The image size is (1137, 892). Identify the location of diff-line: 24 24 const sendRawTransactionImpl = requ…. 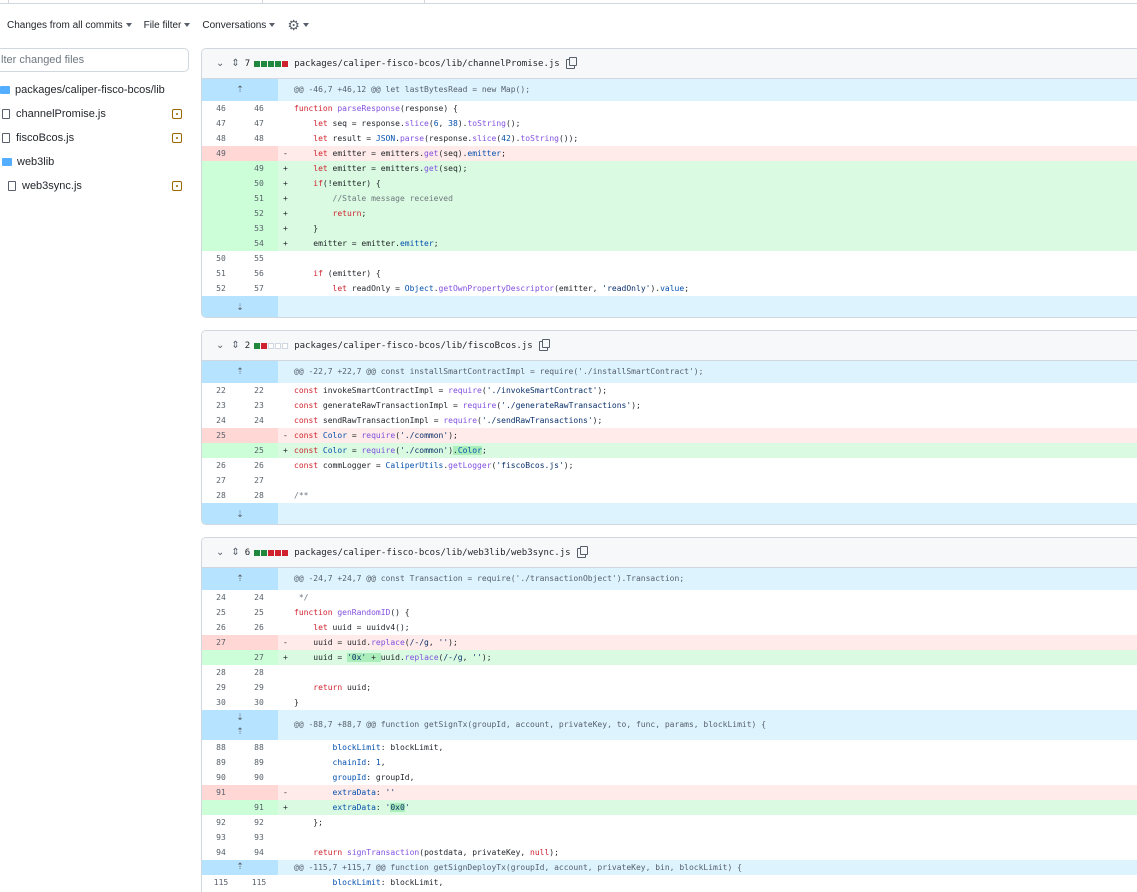
(409, 420).